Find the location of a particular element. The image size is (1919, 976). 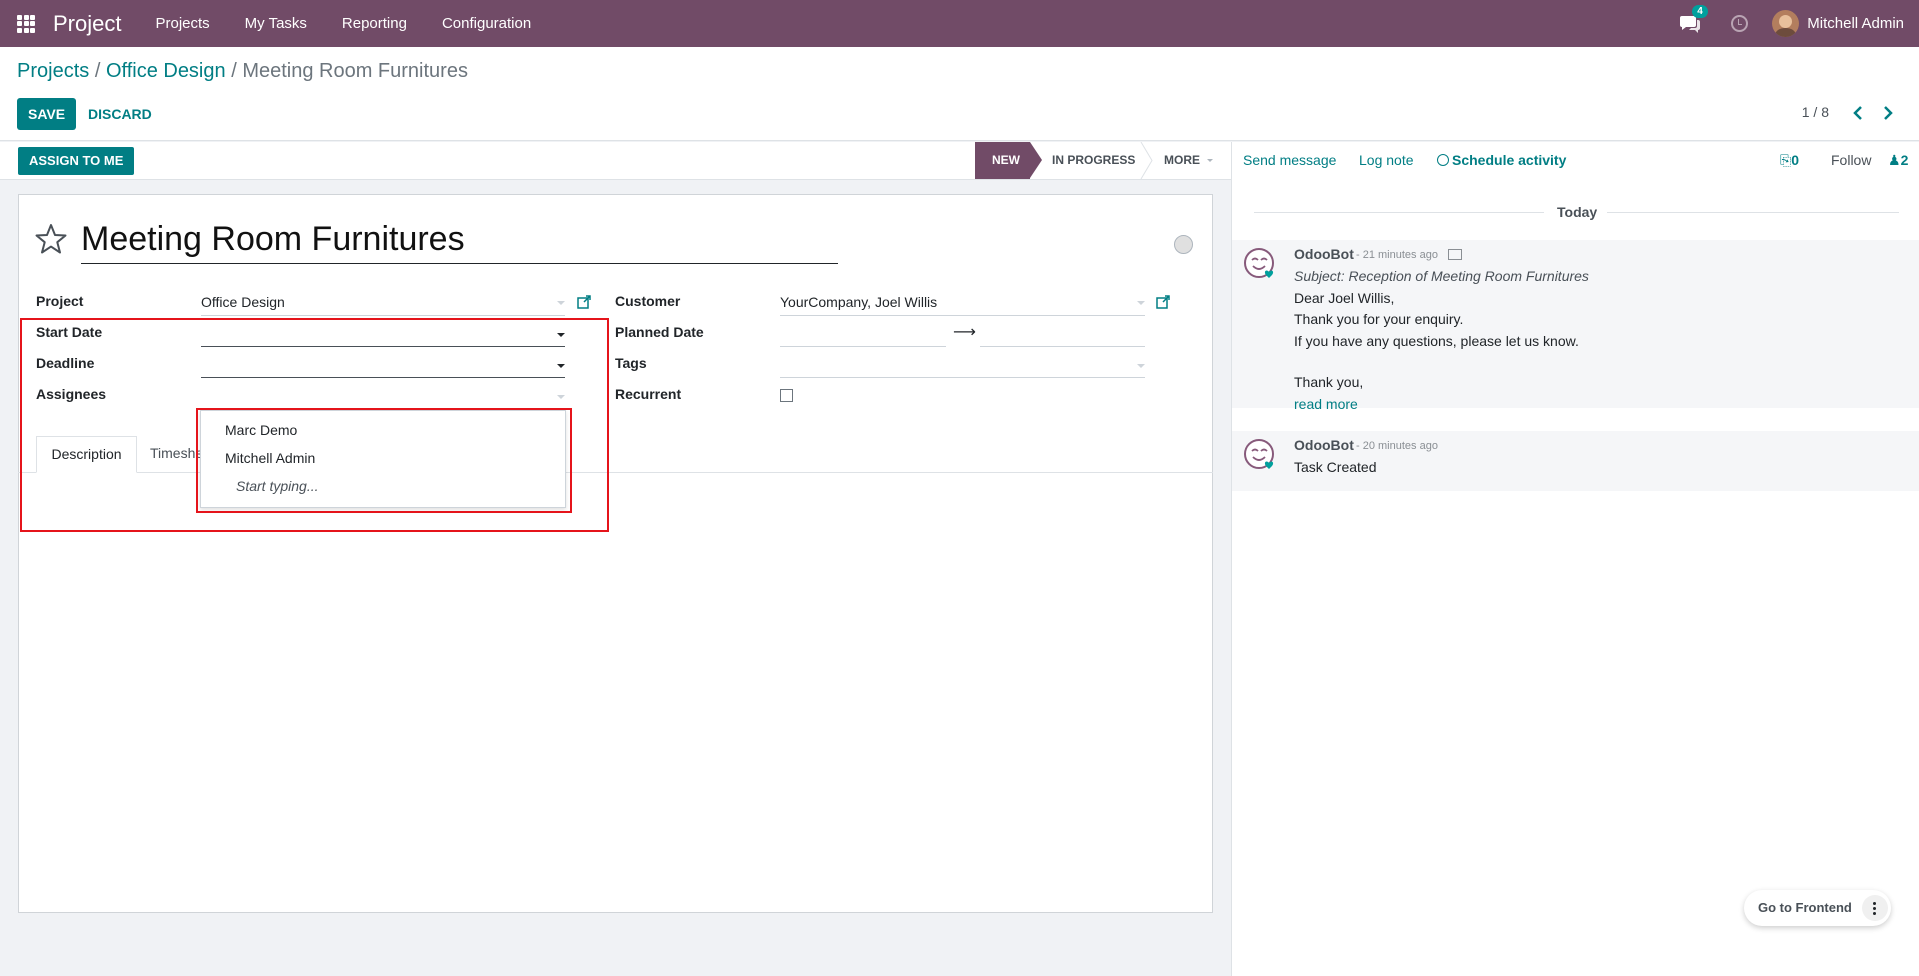

breadcrumb-projects: Projects is located at coordinates (53, 71).